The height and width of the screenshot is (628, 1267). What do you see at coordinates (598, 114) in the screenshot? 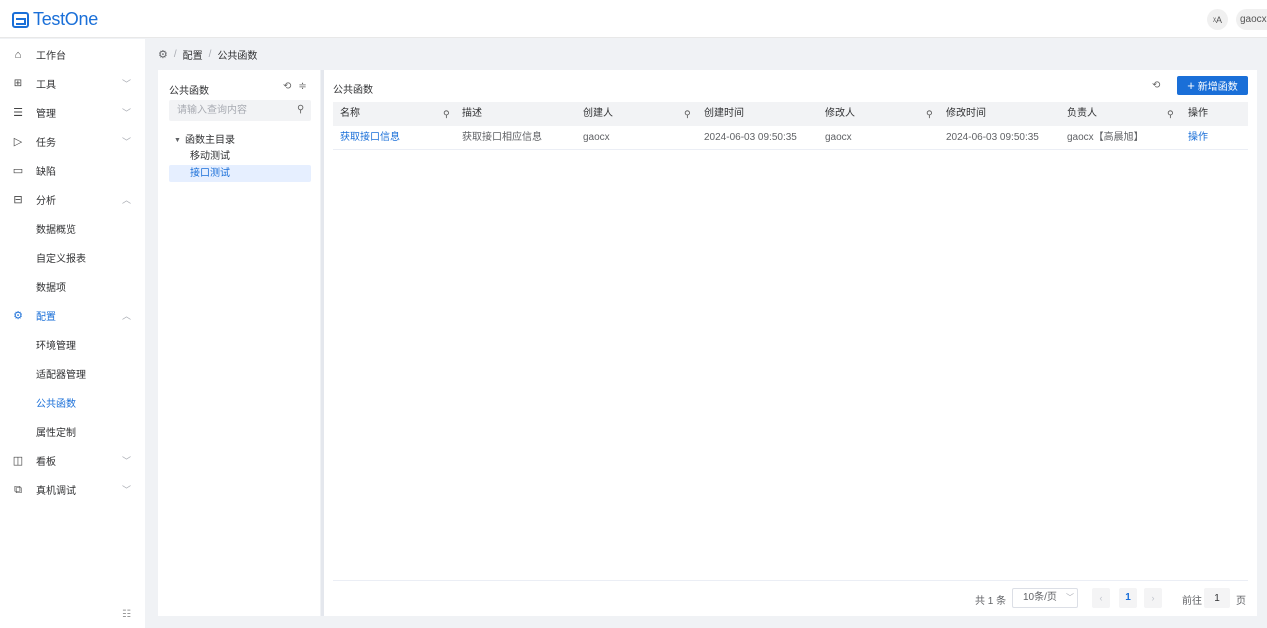
I see `column-header-creator: 创建人` at bounding box center [598, 114].